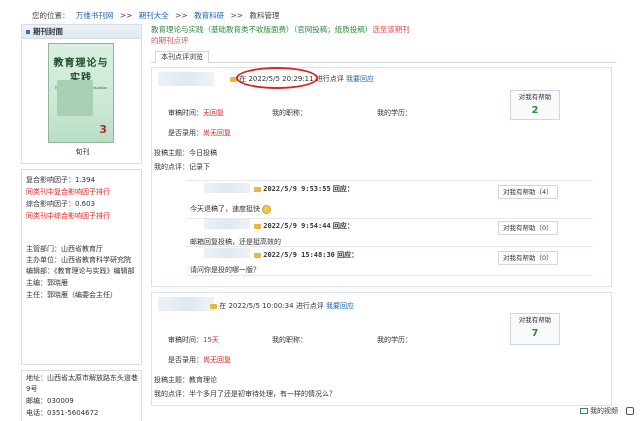 The width and height of the screenshot is (640, 421). I want to click on reply-header: 2022/5/9 9:53:55 回应：, so click(304, 189).